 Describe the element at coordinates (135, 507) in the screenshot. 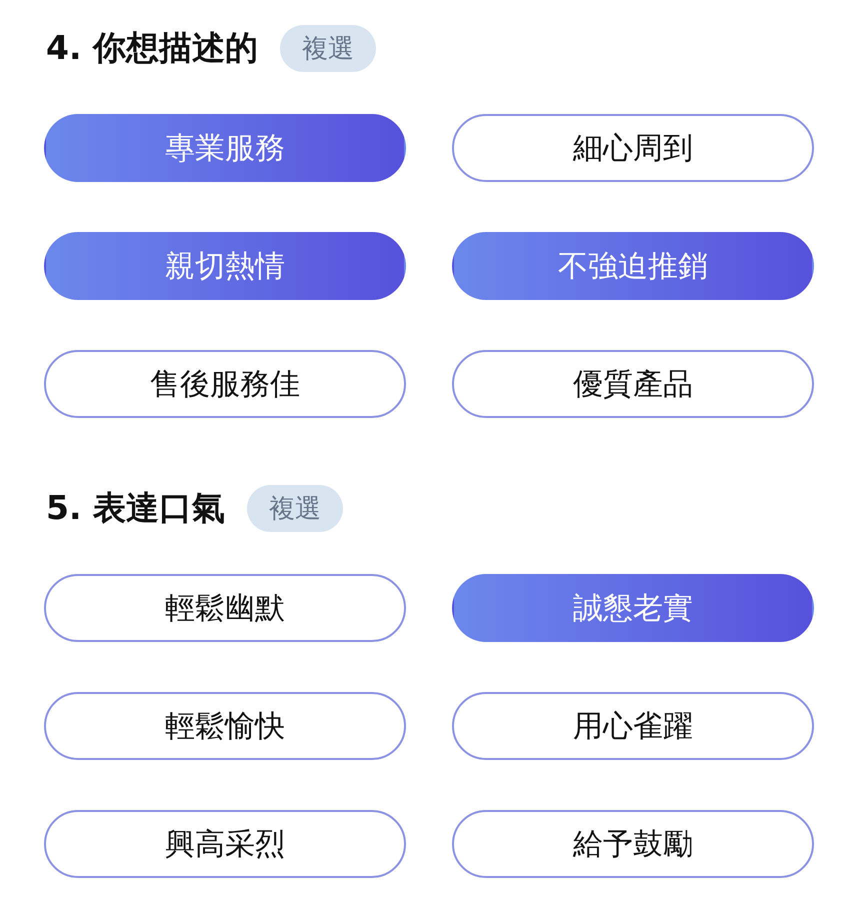

I see `section-title: 5. 表達口氣` at that location.